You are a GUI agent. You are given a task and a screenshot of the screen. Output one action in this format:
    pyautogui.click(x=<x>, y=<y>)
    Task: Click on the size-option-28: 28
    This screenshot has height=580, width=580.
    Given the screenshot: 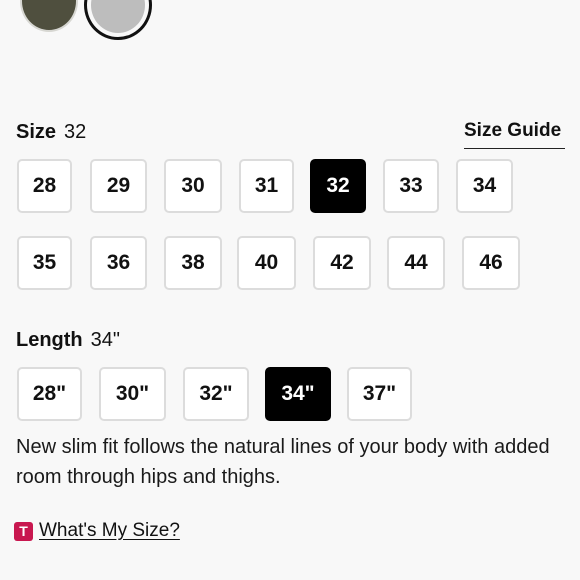 What is the action you would take?
    pyautogui.click(x=44, y=186)
    